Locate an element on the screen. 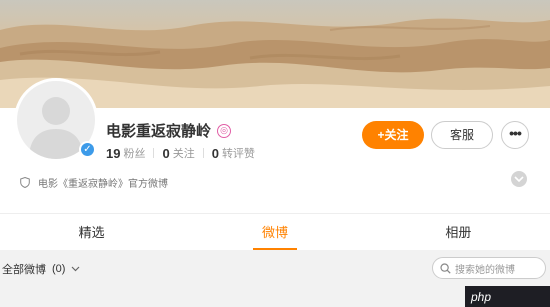 The height and width of the screenshot is (307, 550). followers-count: 19 is located at coordinates (113, 153).